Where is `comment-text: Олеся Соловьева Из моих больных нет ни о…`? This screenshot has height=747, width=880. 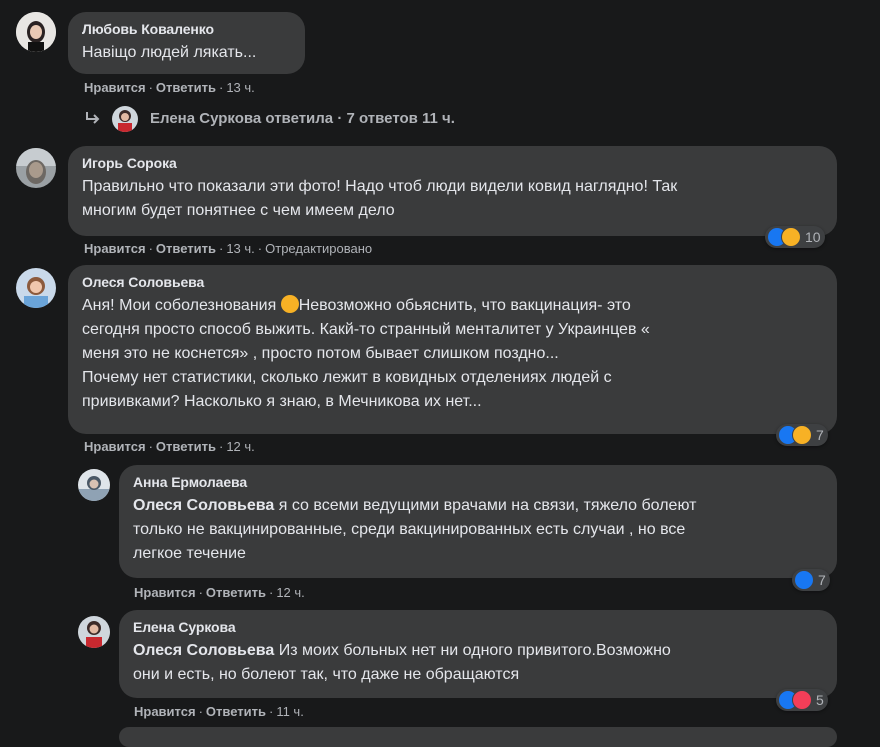
comment-text: Олеся Соловьева Из моих больных нет ни о… is located at coordinates (479, 663).